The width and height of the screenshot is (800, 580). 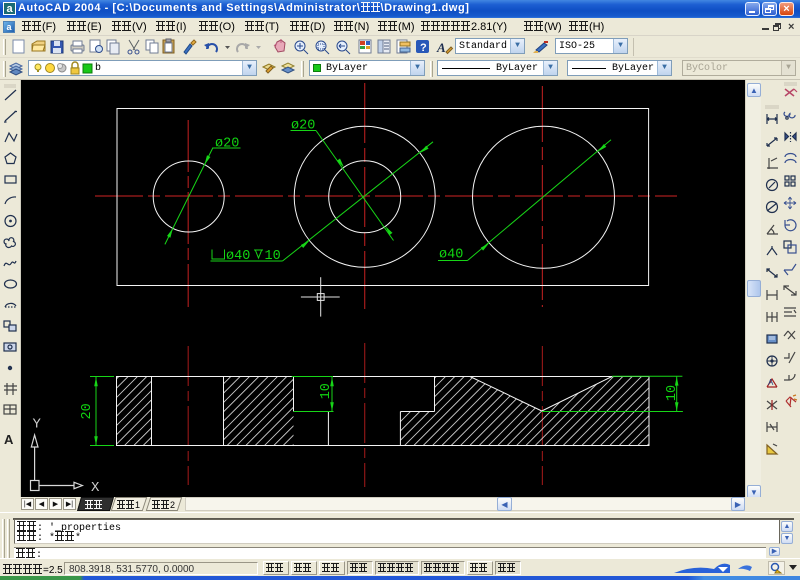 I want to click on svg-text: X, so click(x=95, y=488).